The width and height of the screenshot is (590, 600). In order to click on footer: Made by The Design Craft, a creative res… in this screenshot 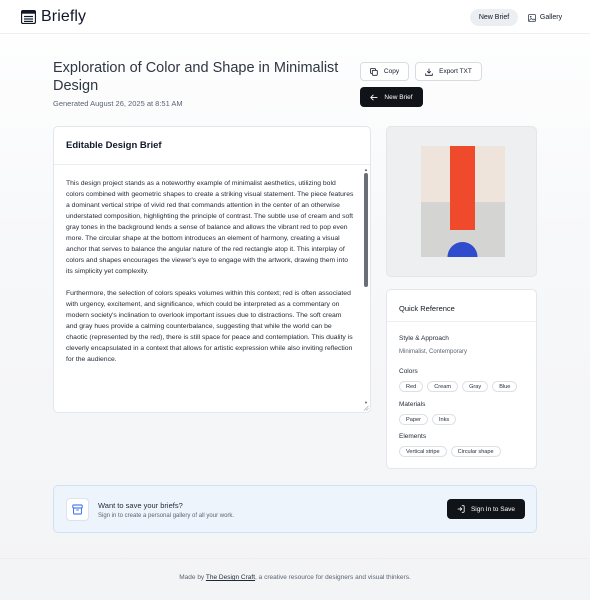, I will do `click(295, 577)`.